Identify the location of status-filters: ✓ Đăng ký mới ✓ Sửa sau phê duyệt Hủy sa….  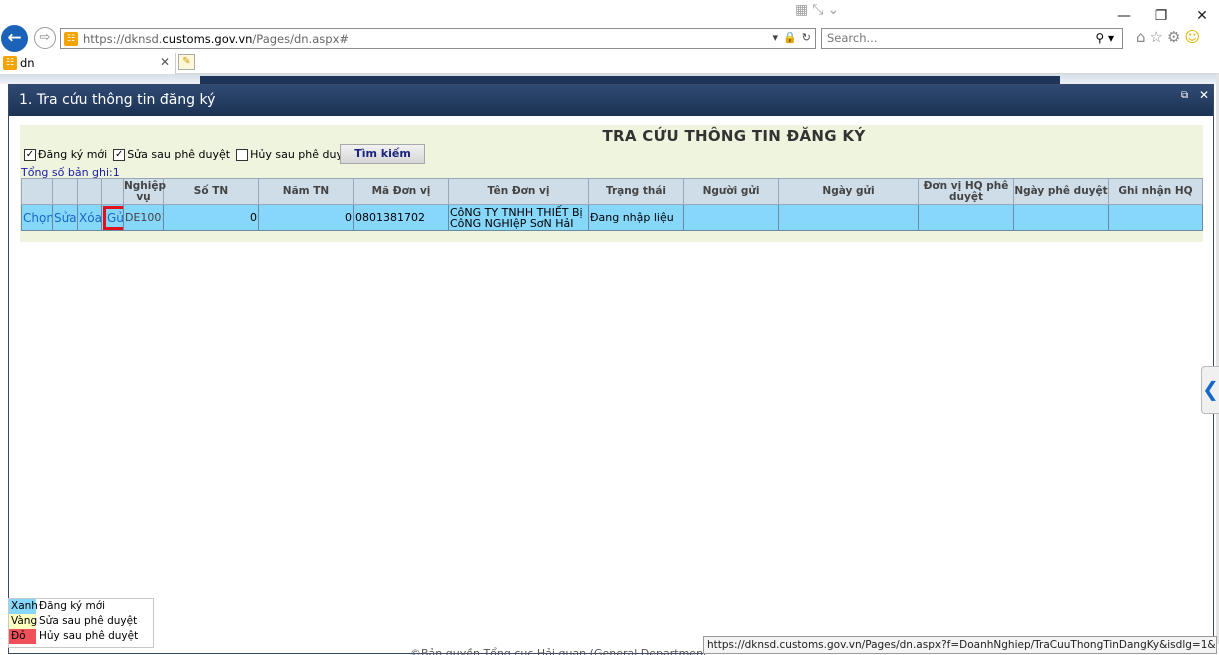
(192, 154).